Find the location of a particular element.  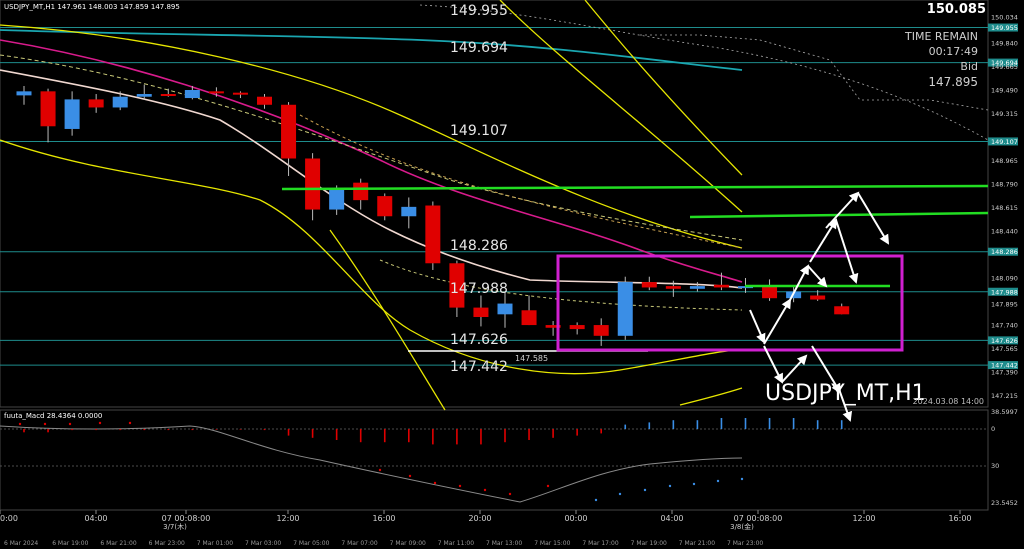

level-label-5: 147.988 is located at coordinates (479, 289).